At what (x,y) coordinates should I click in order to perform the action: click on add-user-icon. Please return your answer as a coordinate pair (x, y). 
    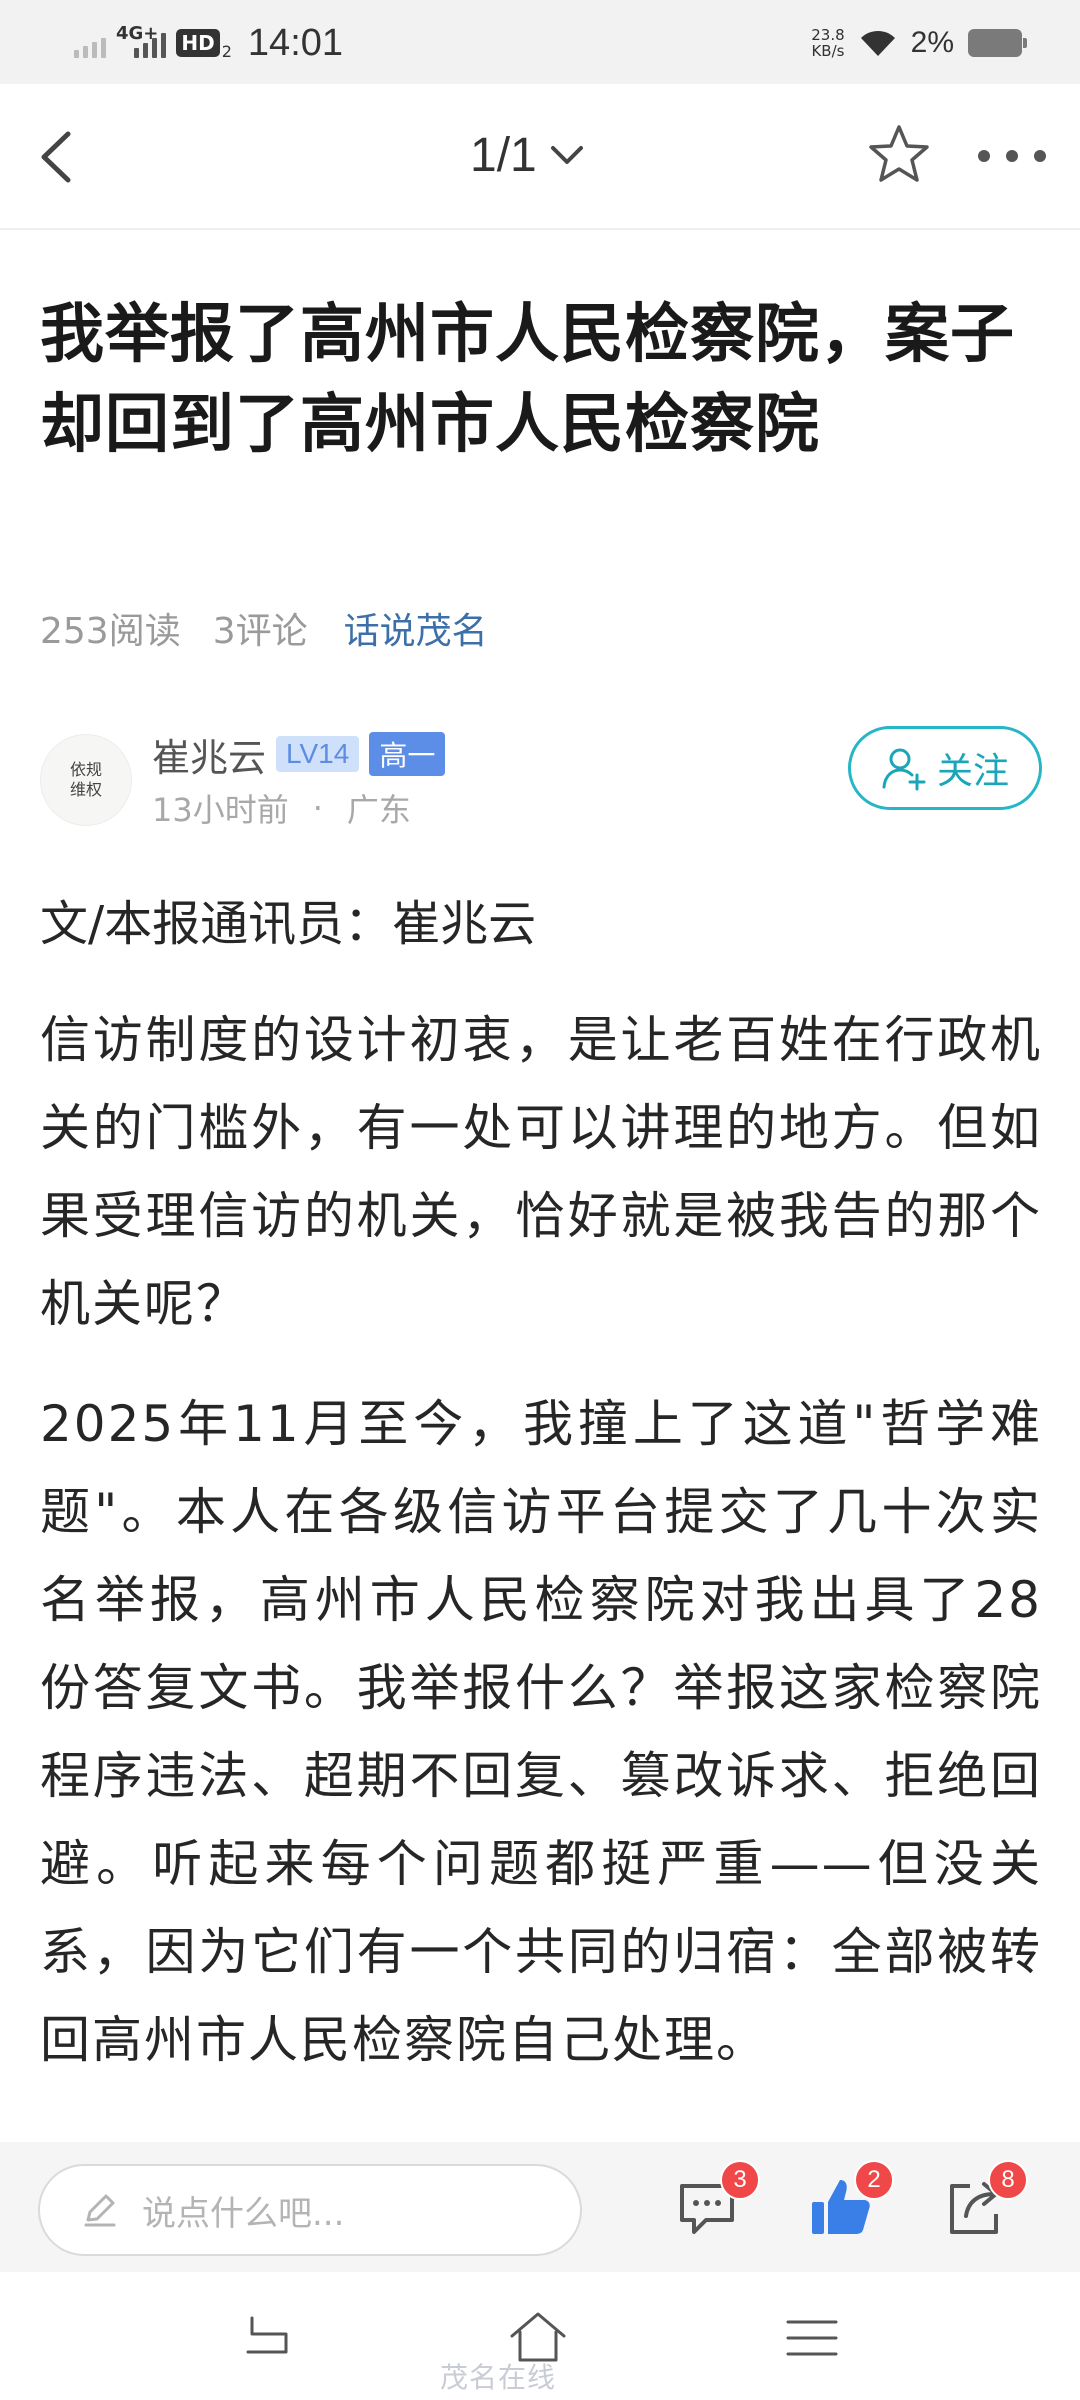
    Looking at the image, I should click on (904, 769).